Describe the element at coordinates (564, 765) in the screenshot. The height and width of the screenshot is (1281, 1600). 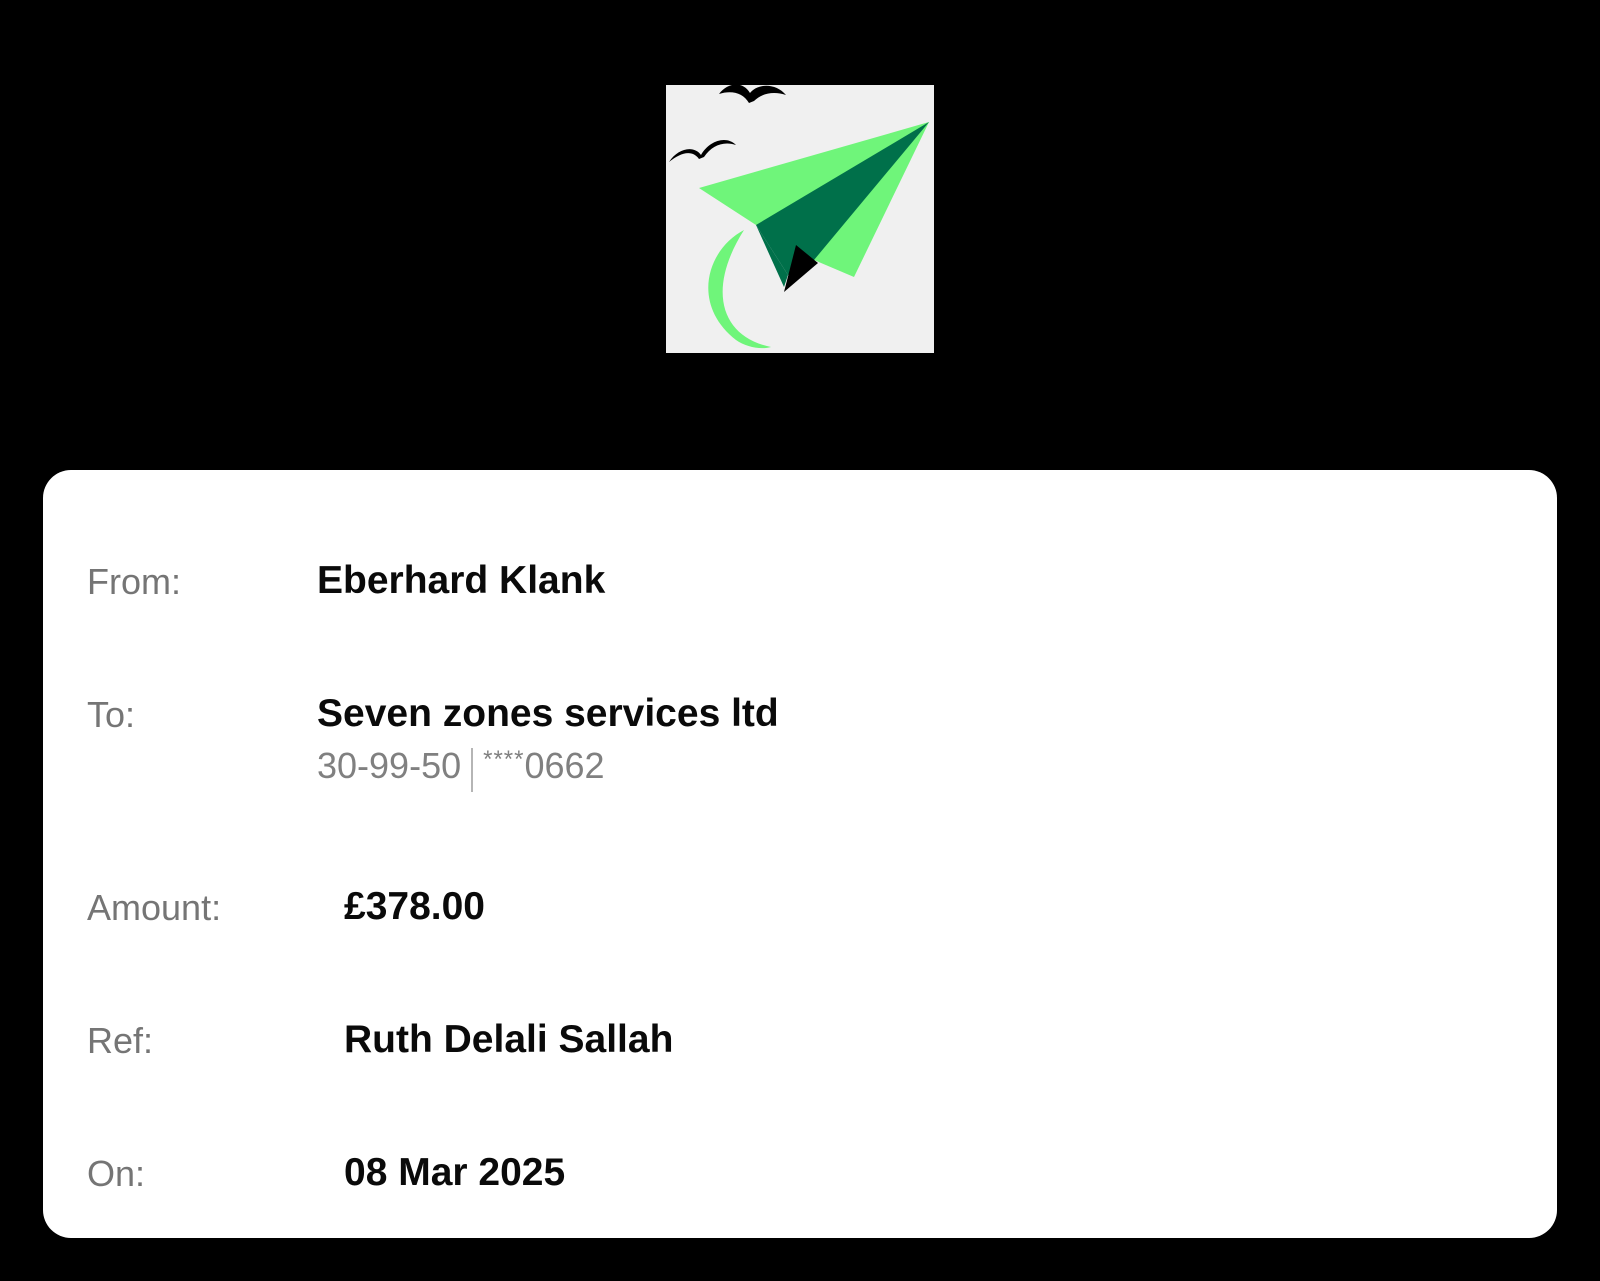
I see `account-last4: 0662` at that location.